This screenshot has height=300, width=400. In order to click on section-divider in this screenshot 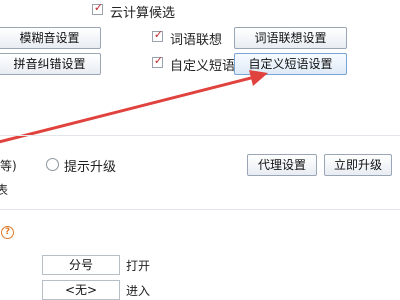, I will do `click(200, 135)`.